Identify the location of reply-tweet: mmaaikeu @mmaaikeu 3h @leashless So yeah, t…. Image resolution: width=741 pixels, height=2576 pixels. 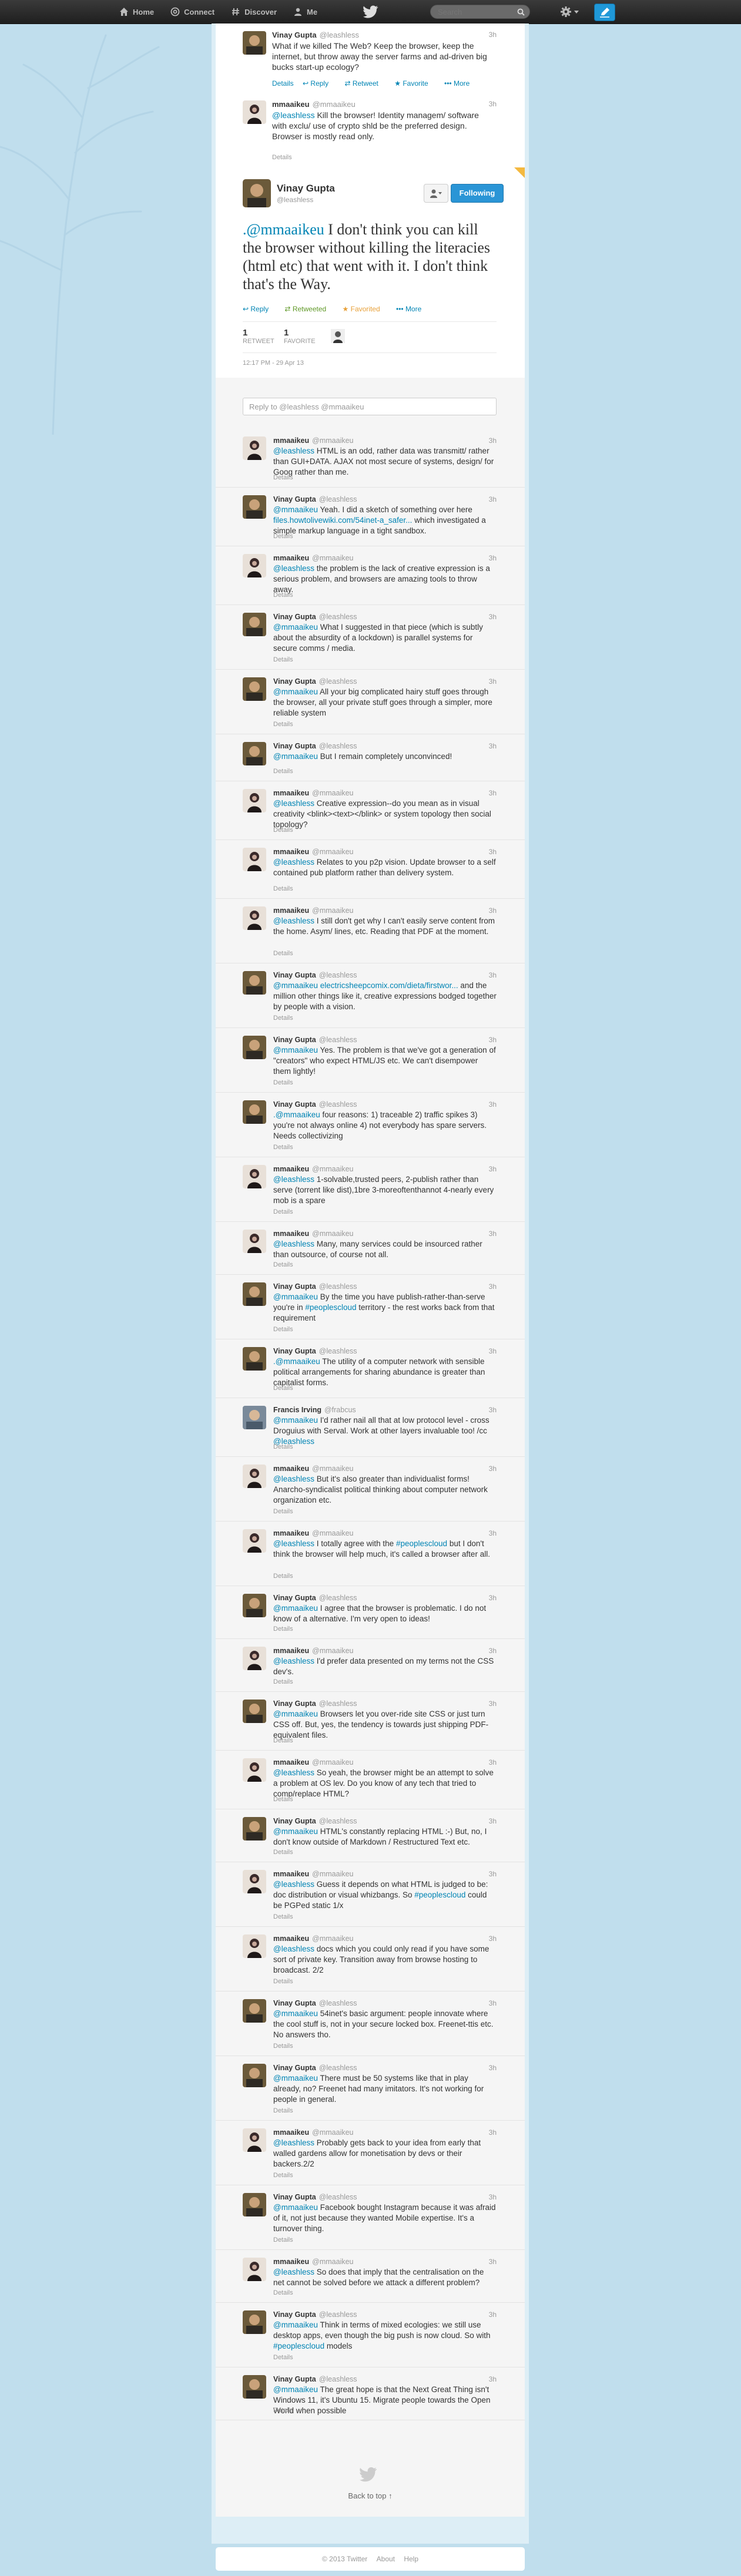
(370, 1779).